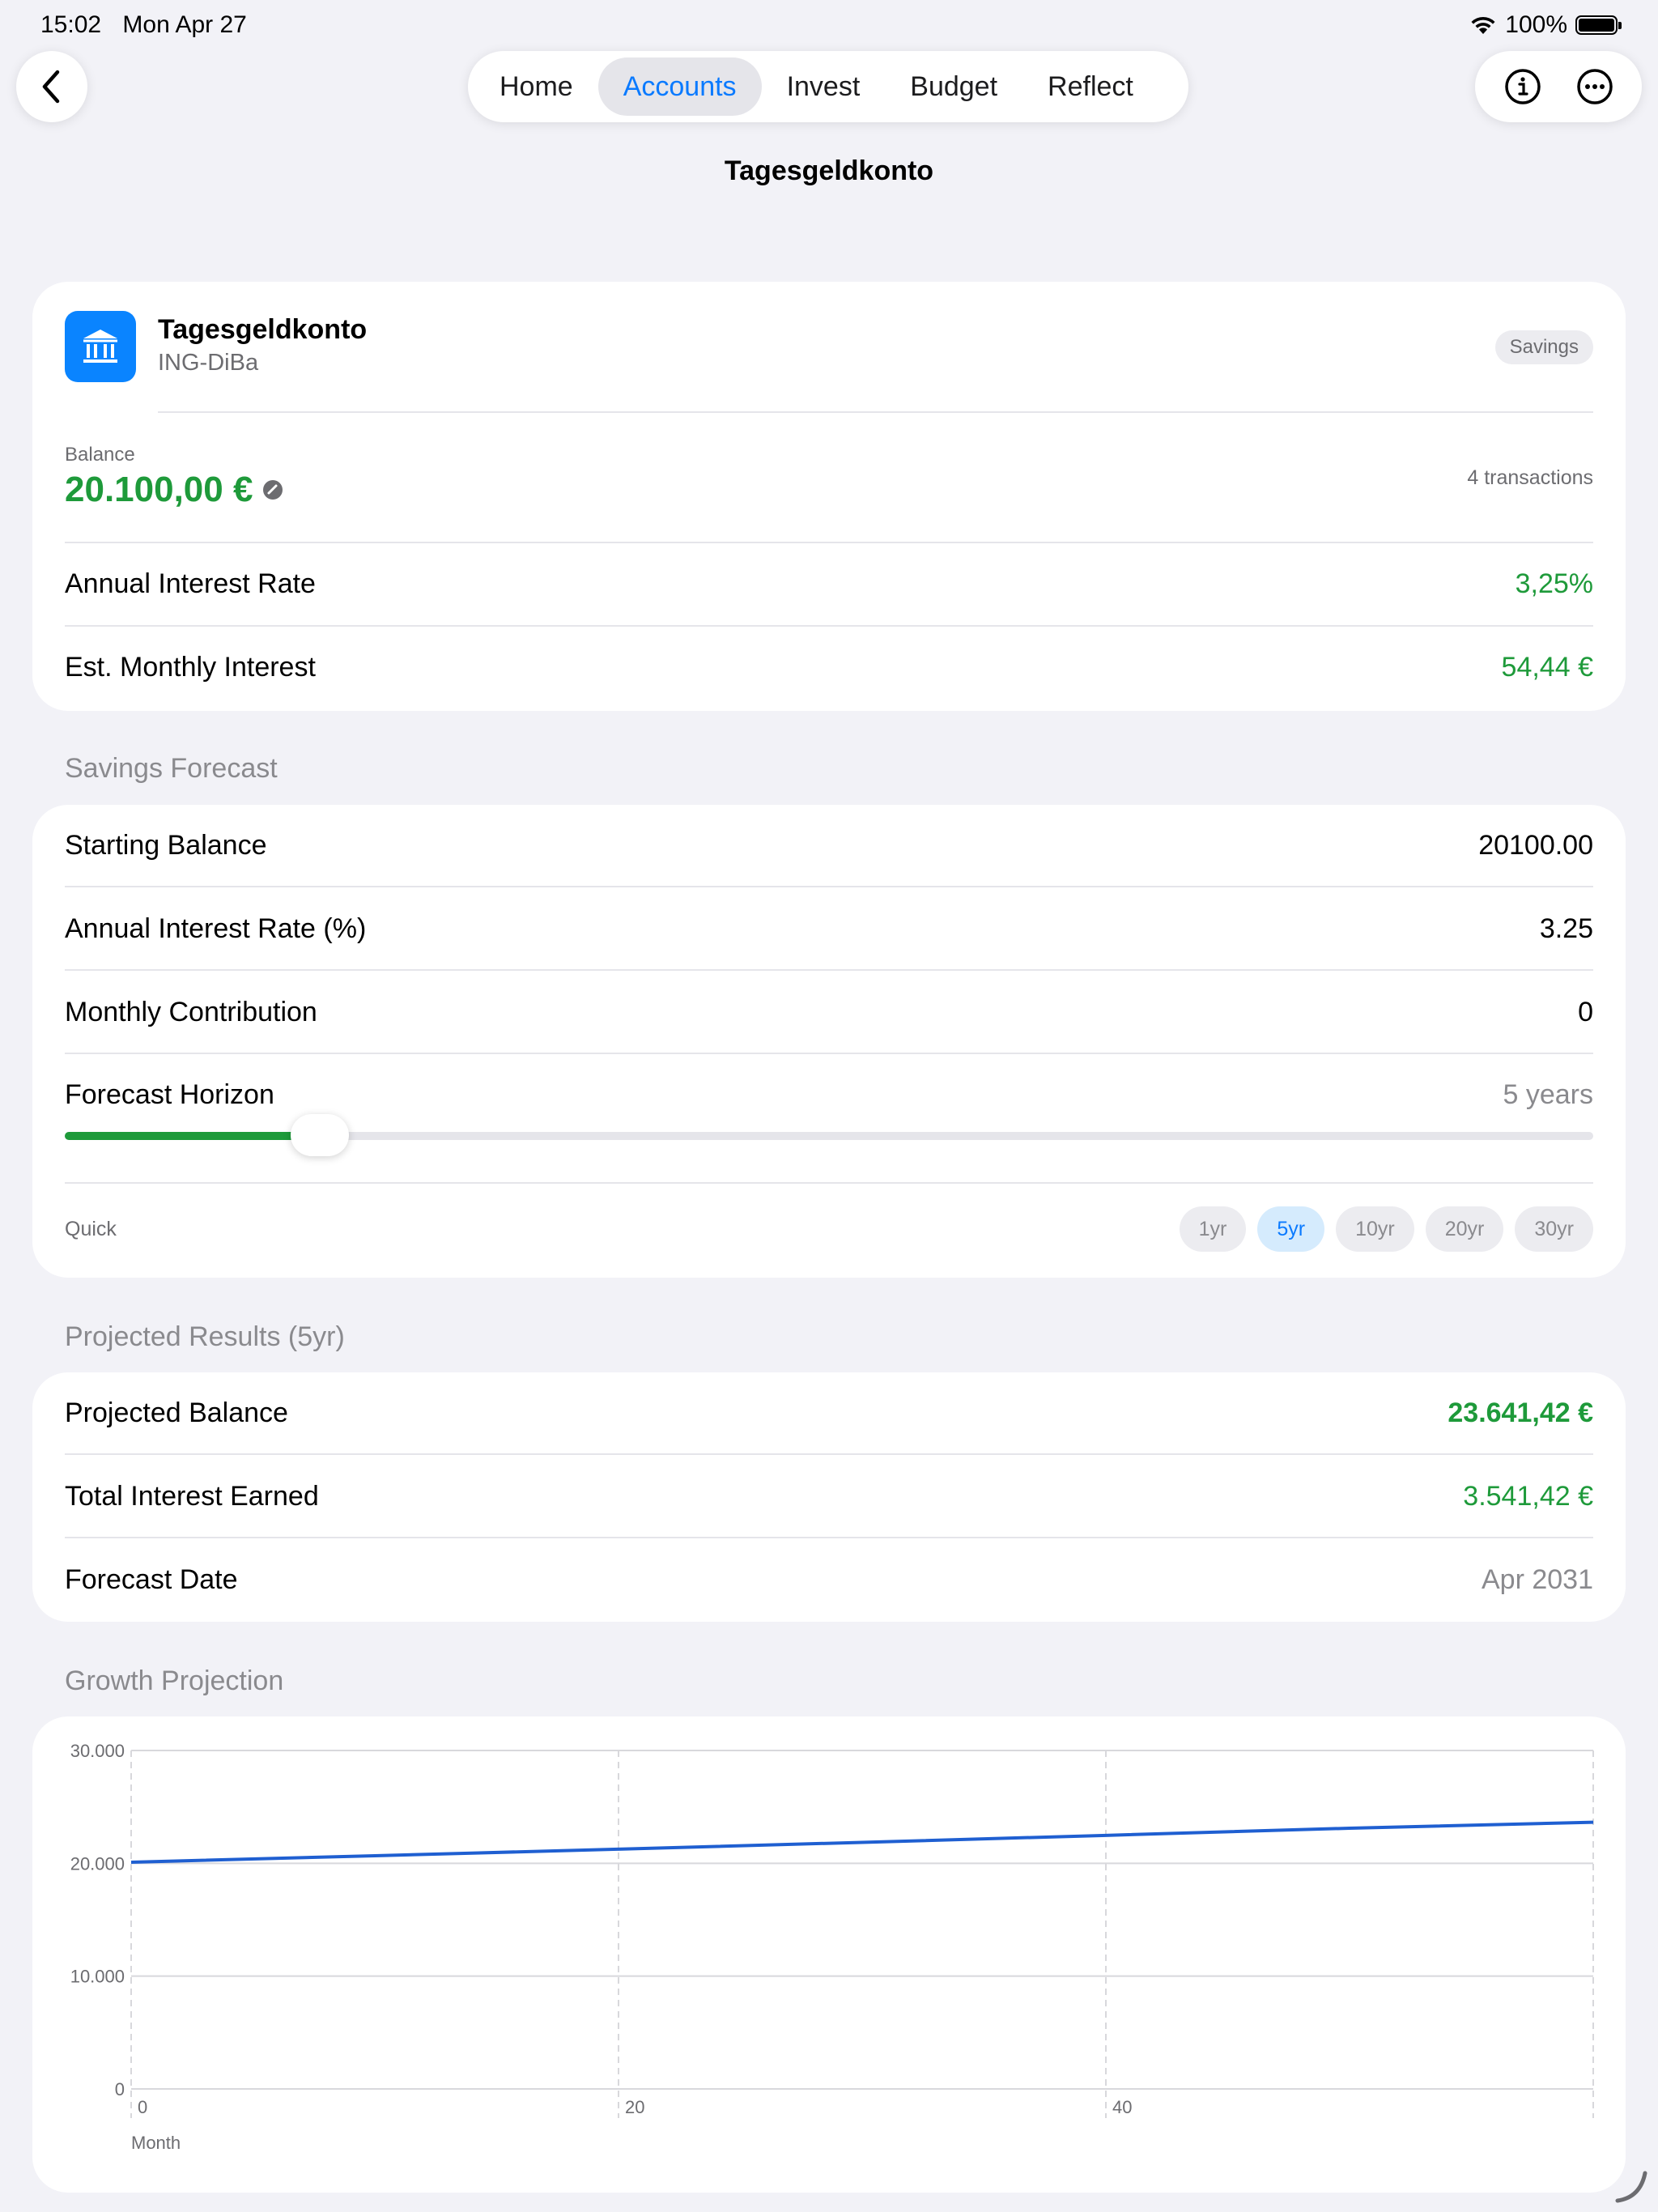 This screenshot has width=1658, height=2212. I want to click on projected-balance-value: 23.641,42 €, so click(1520, 1413).